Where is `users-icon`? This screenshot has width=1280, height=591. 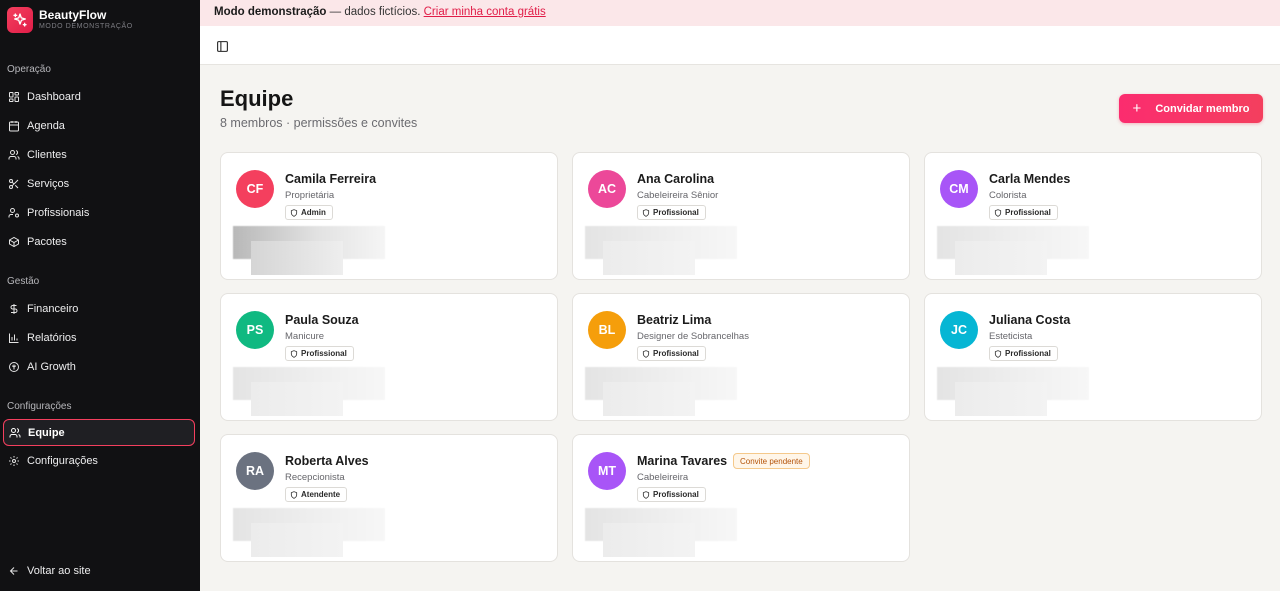
users-icon is located at coordinates (14, 154).